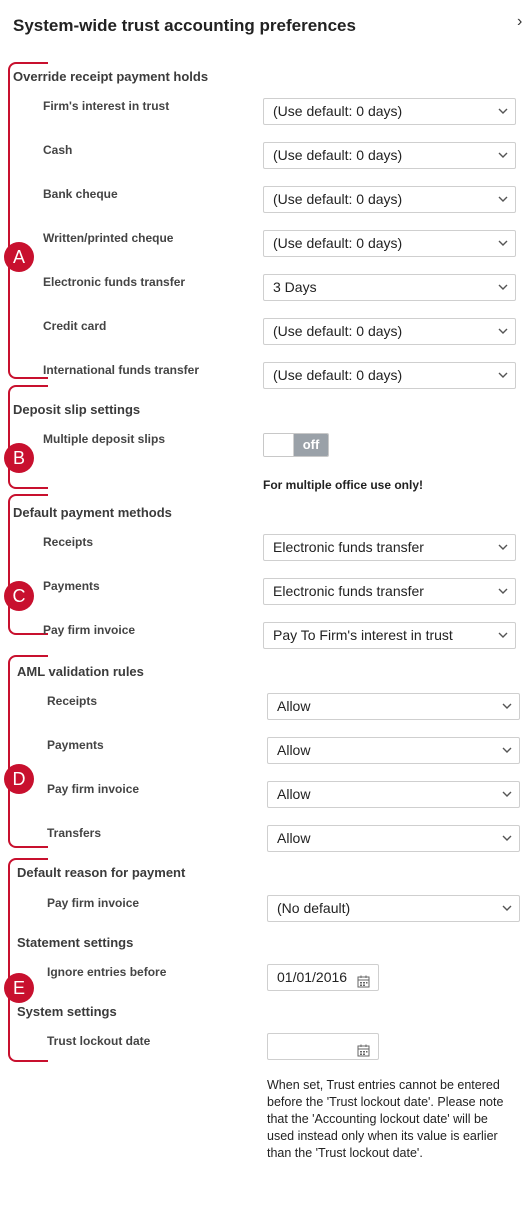 This screenshot has height=1208, width=527. I want to click on annotation-bracket-e, so click(28, 960).